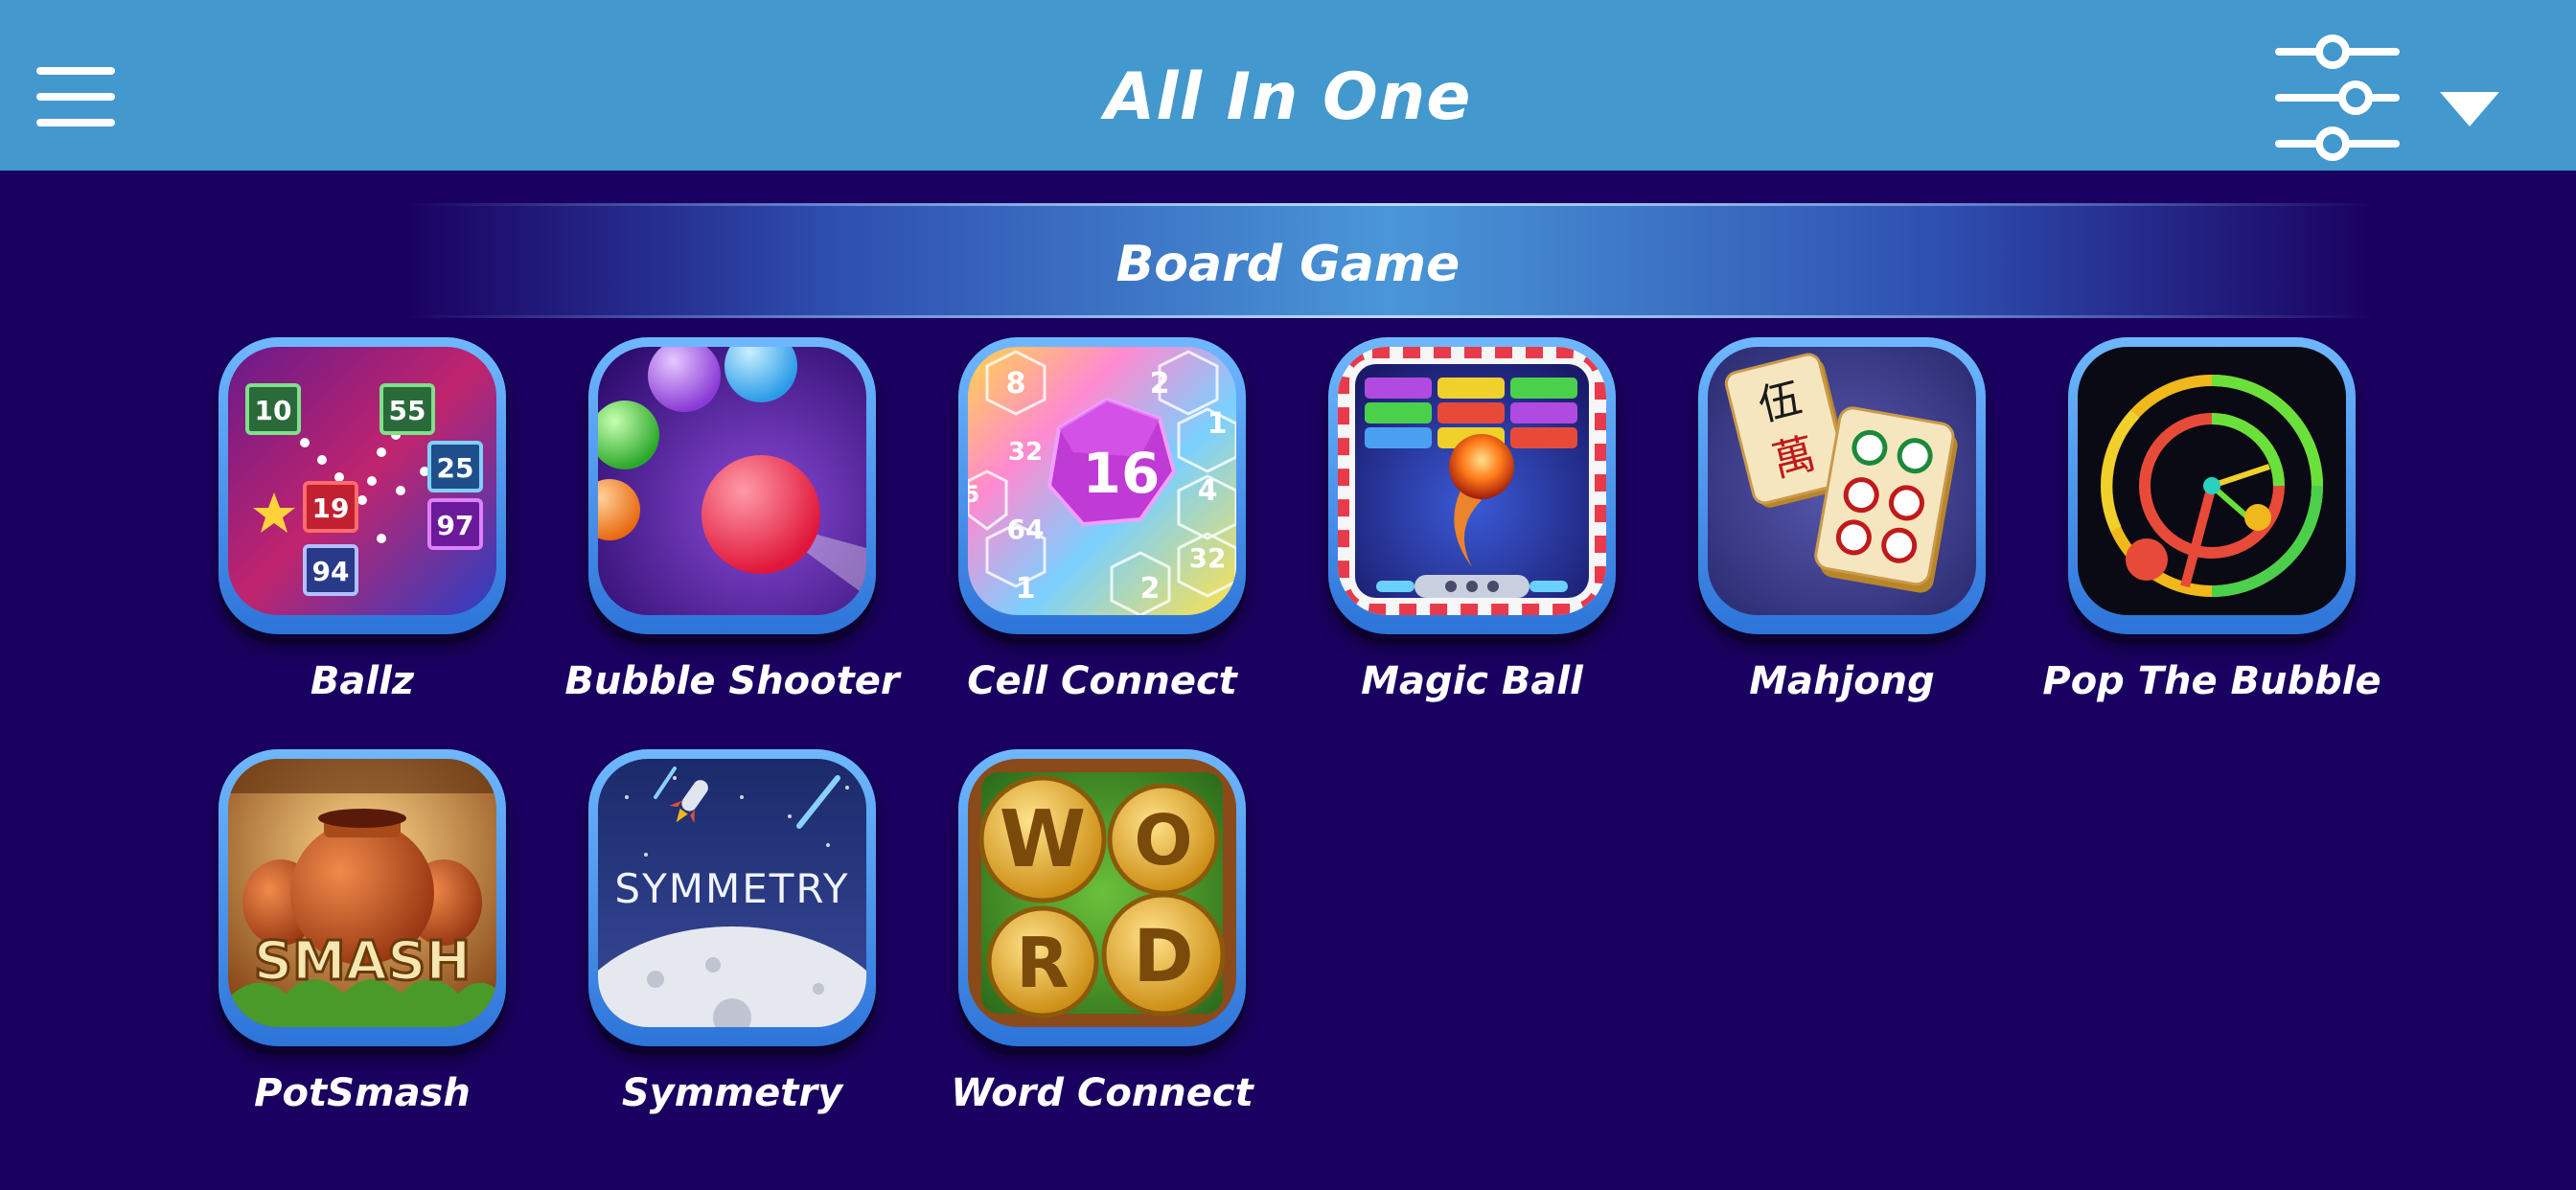 The height and width of the screenshot is (1190, 2576). Describe the element at coordinates (1042, 963) in the screenshot. I see `word-letter: R` at that location.